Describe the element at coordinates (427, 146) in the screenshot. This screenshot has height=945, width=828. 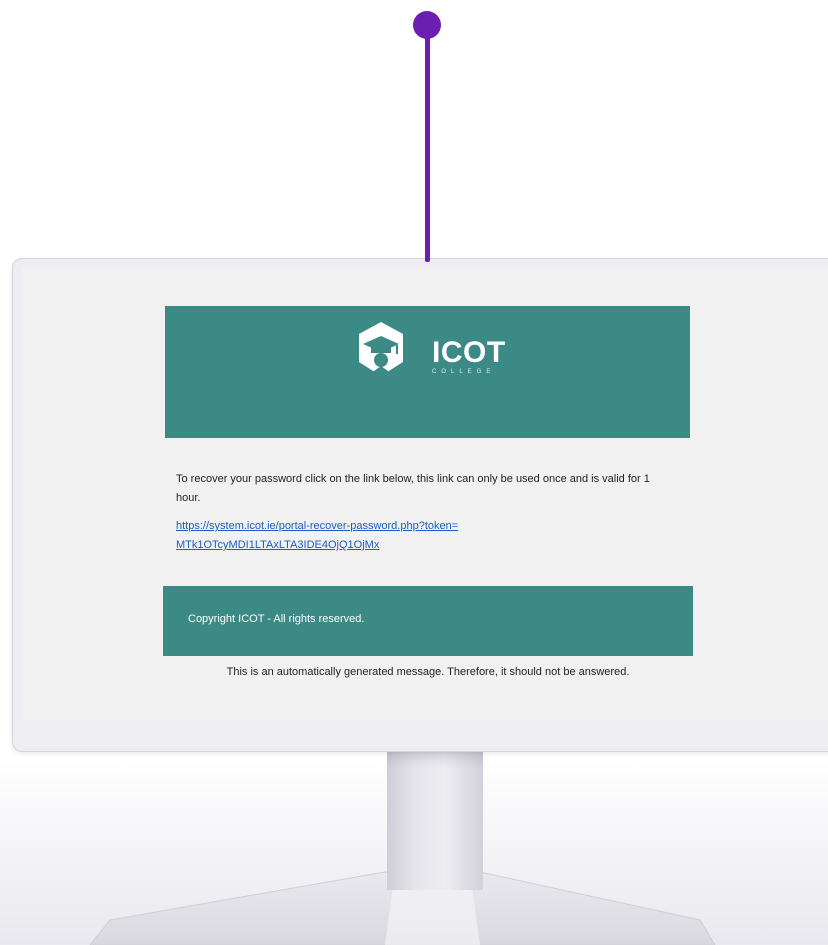
I see `pin-stem` at that location.